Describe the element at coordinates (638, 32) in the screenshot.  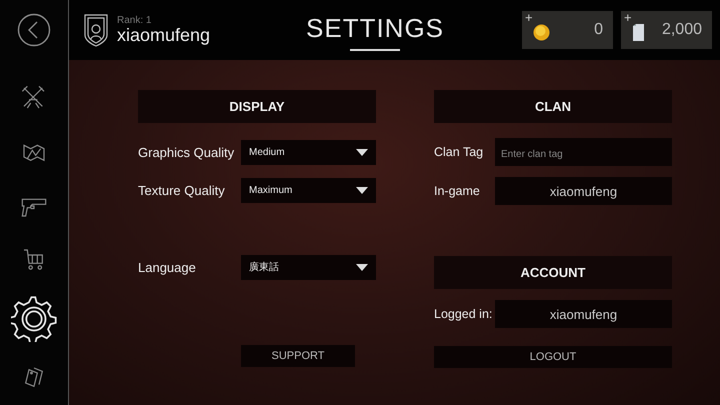
I see `card-icon` at that location.